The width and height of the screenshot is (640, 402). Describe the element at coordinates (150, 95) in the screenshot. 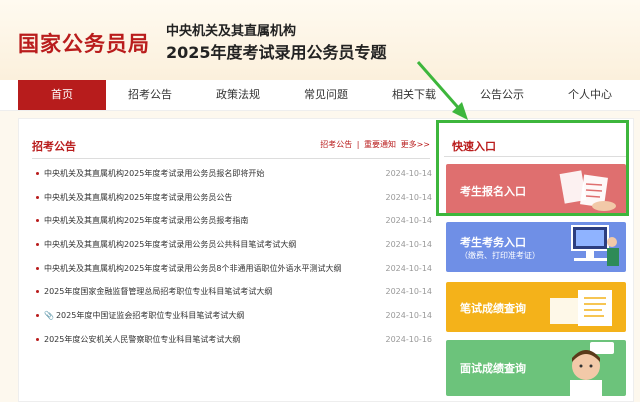

I see `nav-item-announcements: 招考公告` at that location.